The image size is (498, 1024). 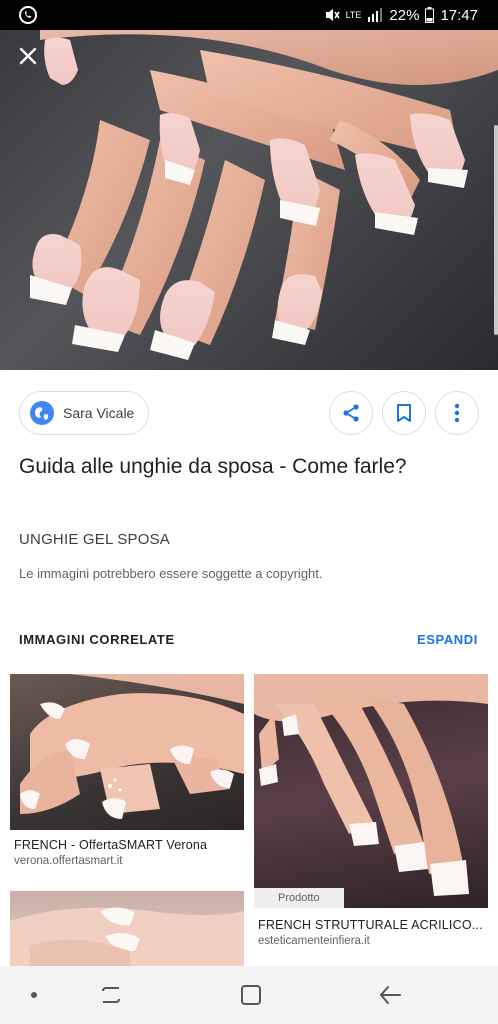 What do you see at coordinates (353, 14) in the screenshot?
I see `network-type: LTE` at bounding box center [353, 14].